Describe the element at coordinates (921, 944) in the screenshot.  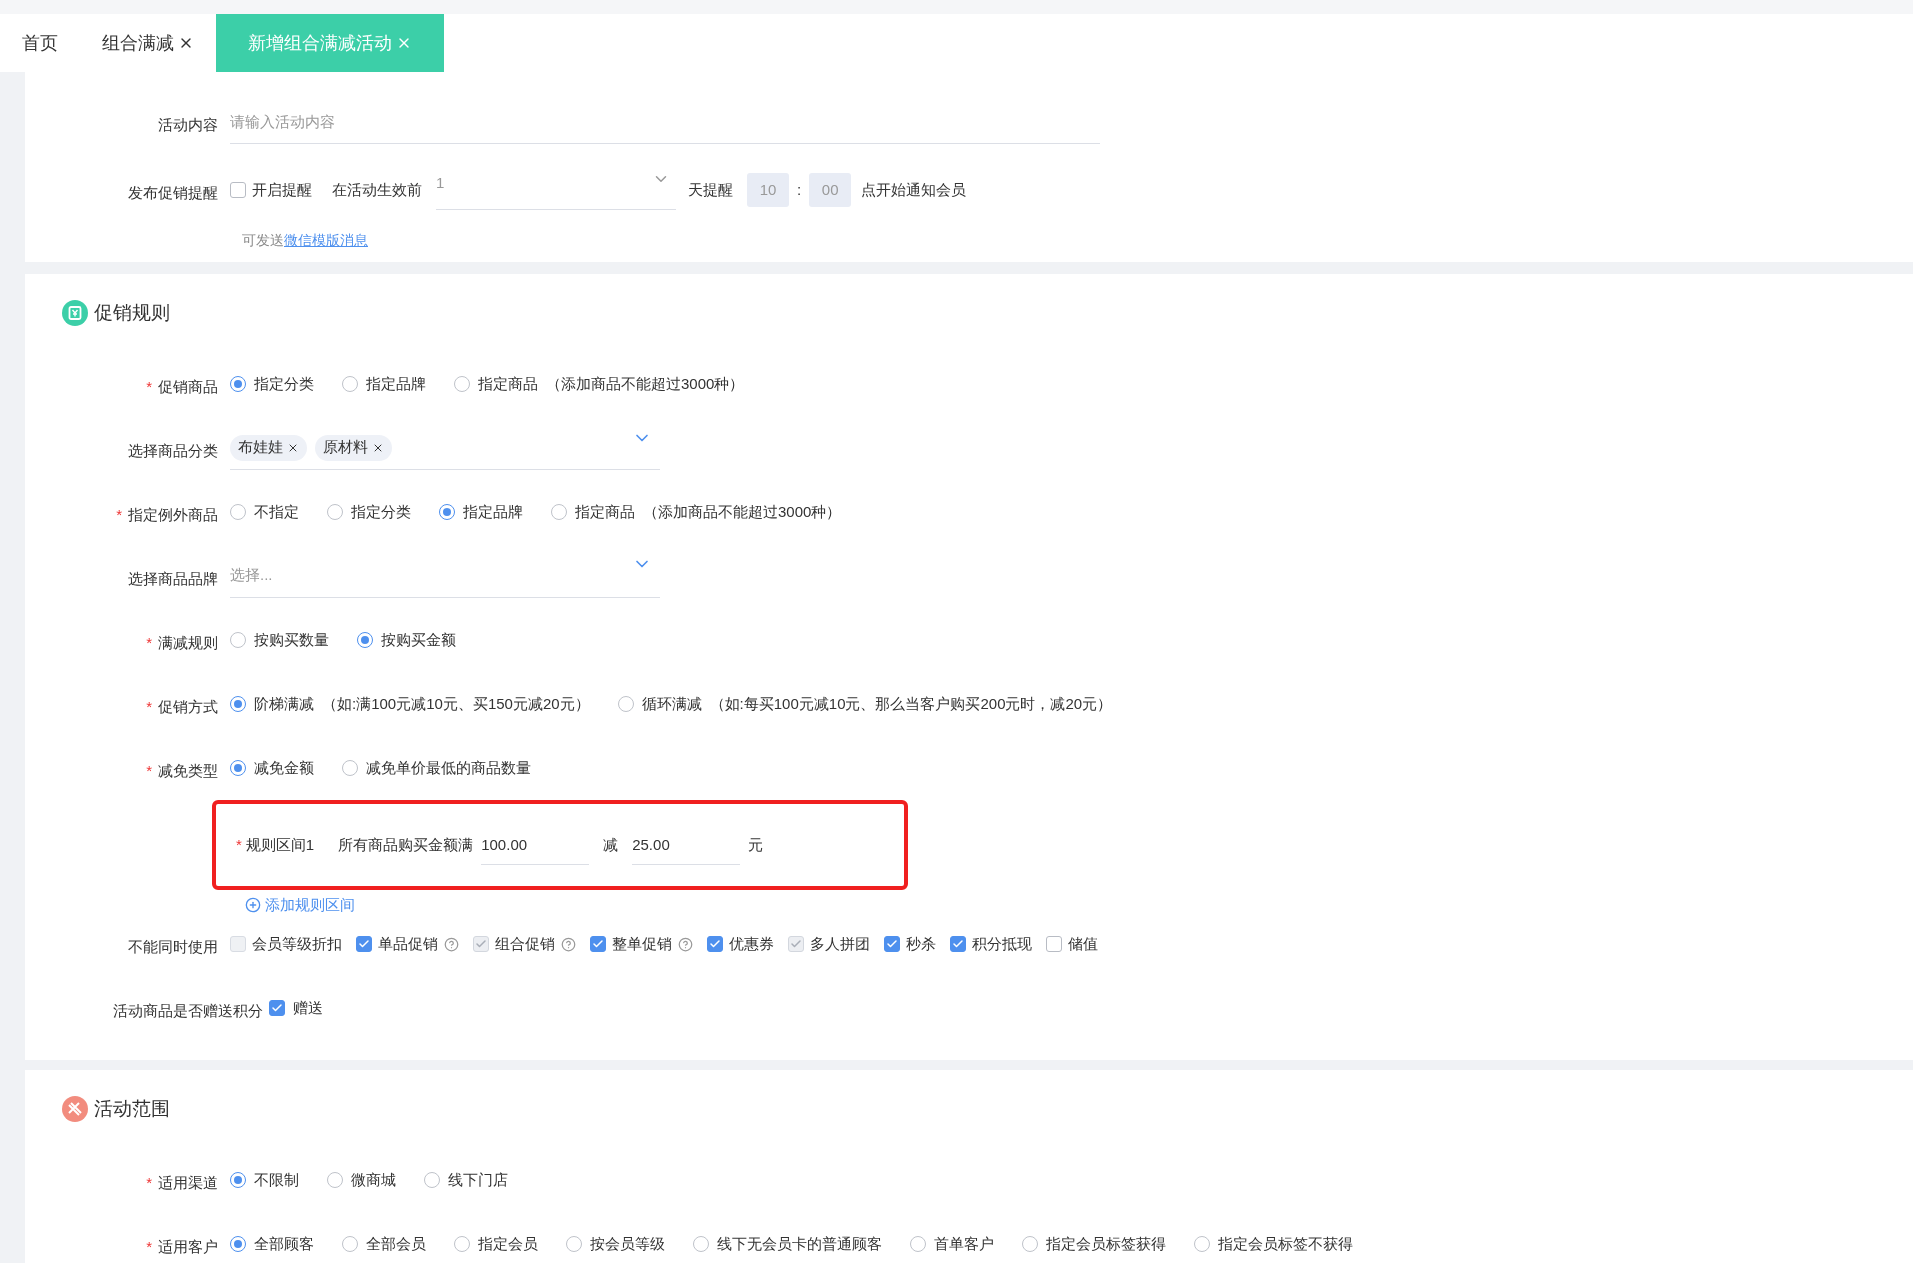
I see `checkbox-label: 秒杀` at that location.